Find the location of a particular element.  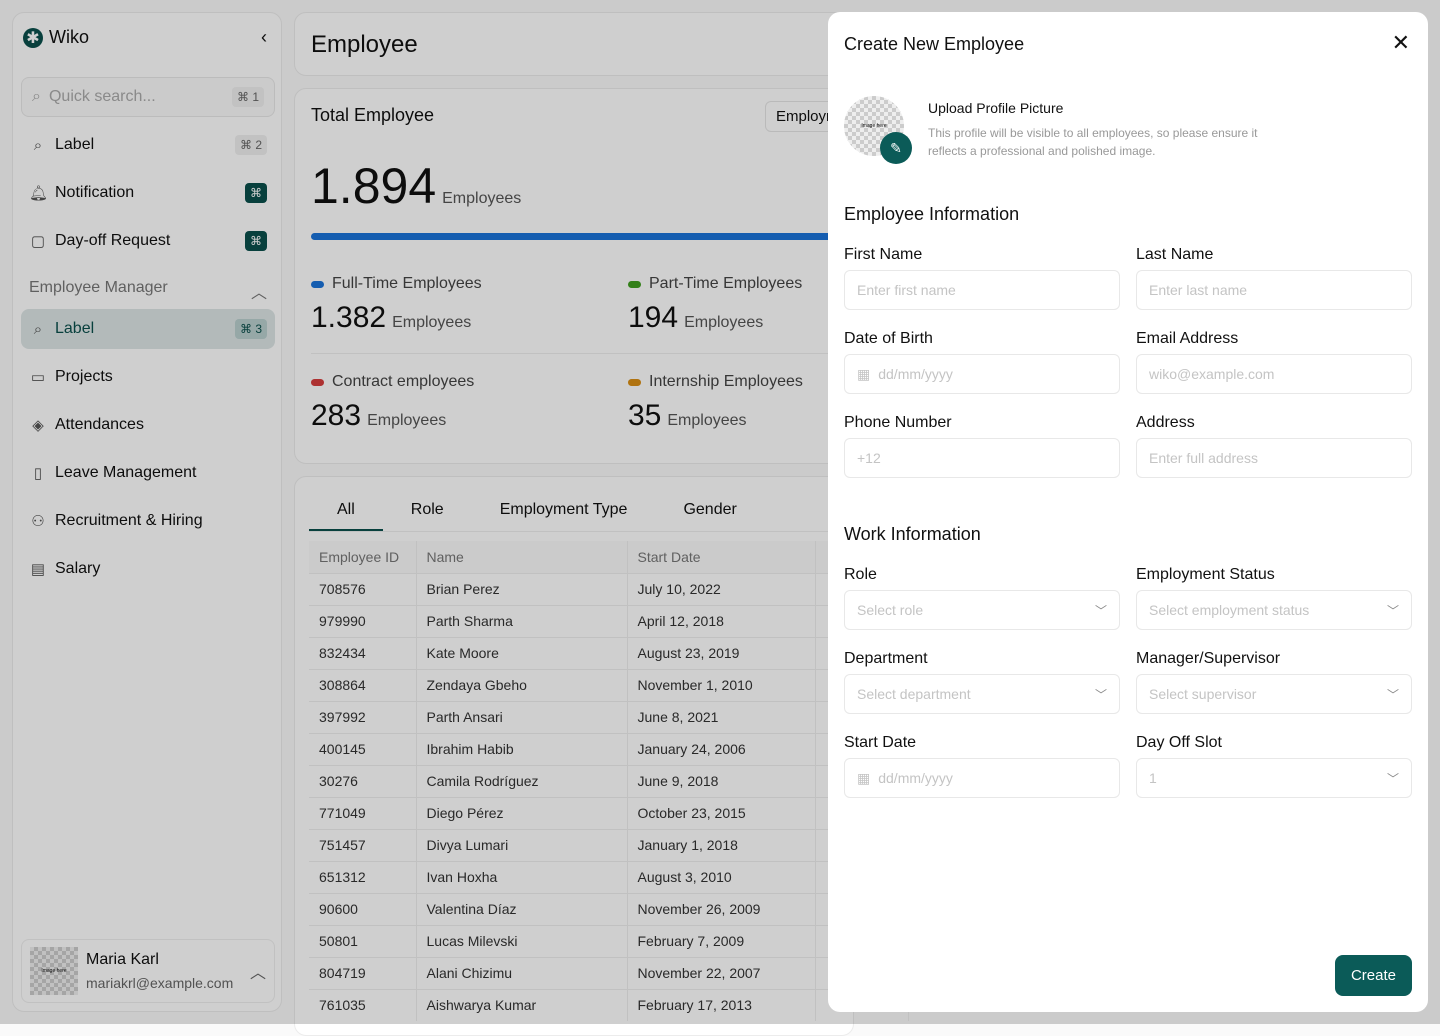

email-address-input: wiko@example.com is located at coordinates (1274, 374).